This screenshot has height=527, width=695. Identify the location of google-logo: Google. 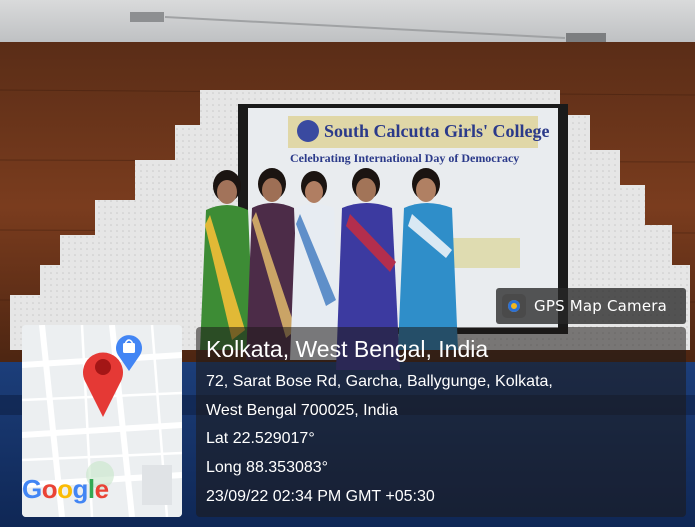
(65, 489).